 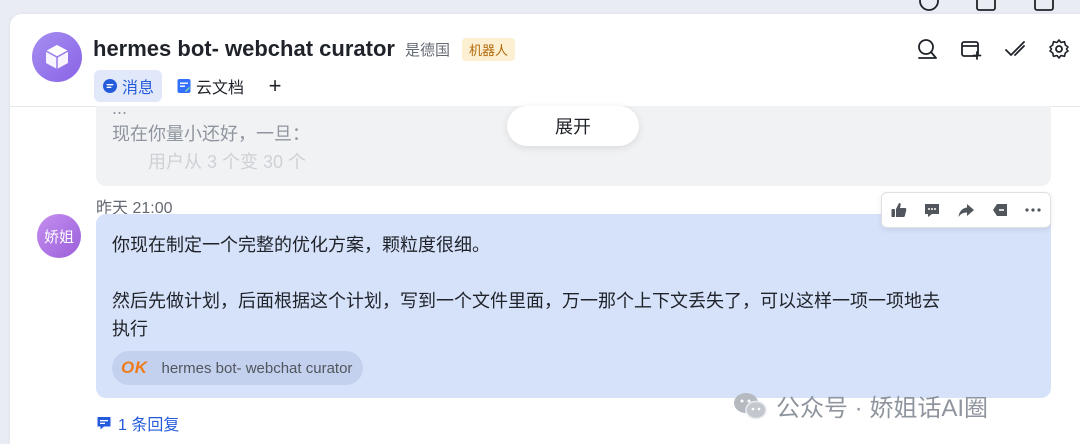 I want to click on reply-link: 1 条回复, so click(x=137, y=423).